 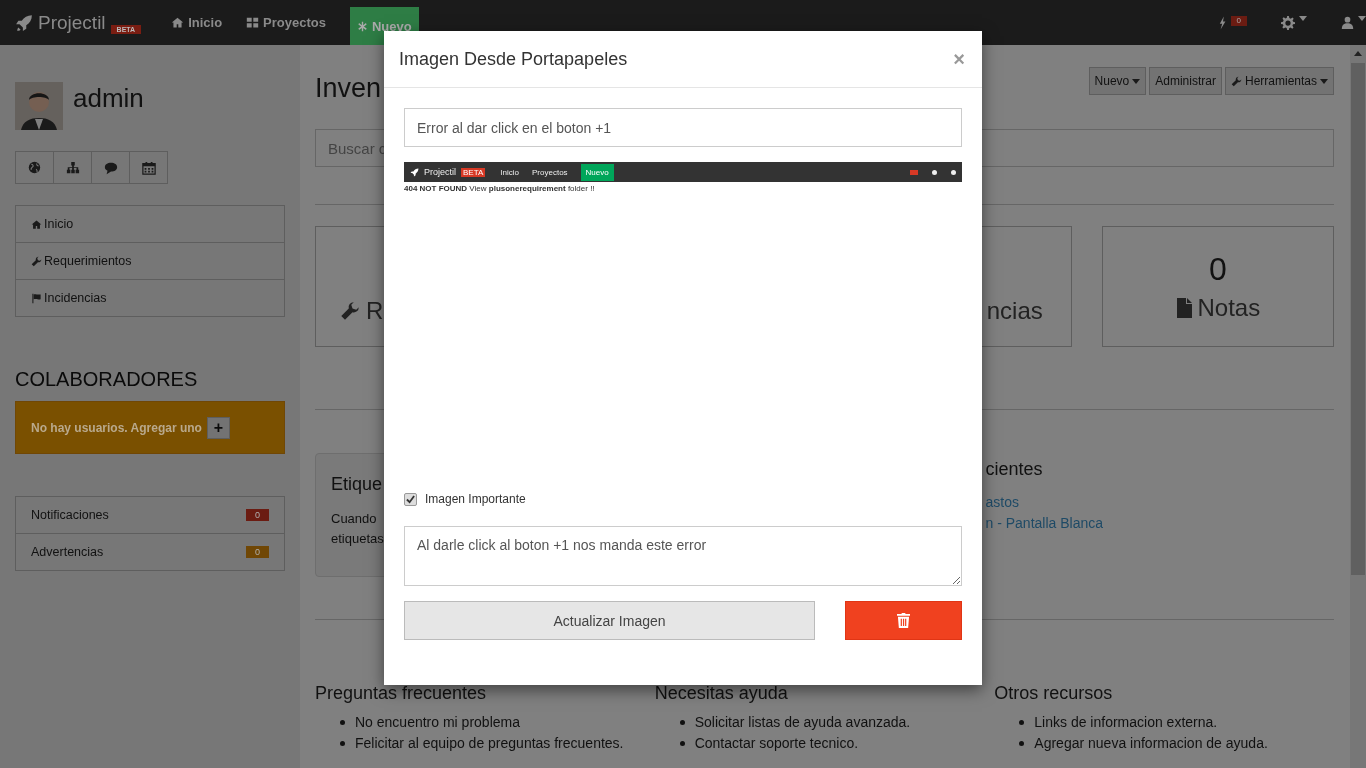 I want to click on title-field: Error al dar click en el boton +1, so click(x=683, y=127).